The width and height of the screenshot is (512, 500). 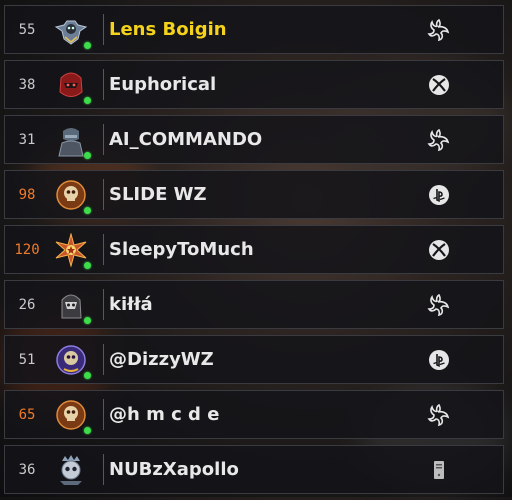 What do you see at coordinates (27, 29) in the screenshot?
I see `player-level: 55` at bounding box center [27, 29].